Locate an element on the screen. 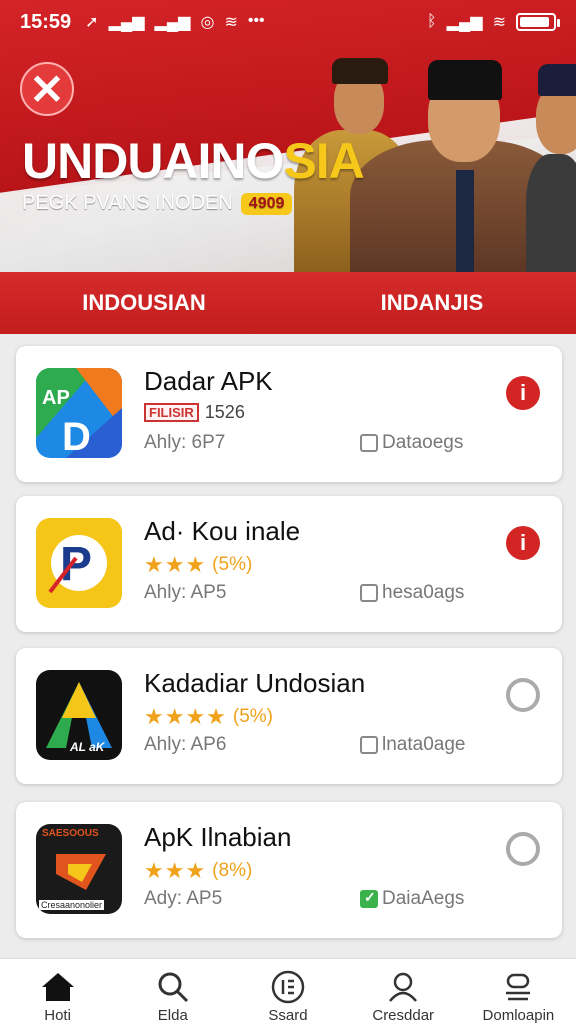 This screenshot has width=576, height=1024. svg-text: AP is located at coordinates (56, 398).